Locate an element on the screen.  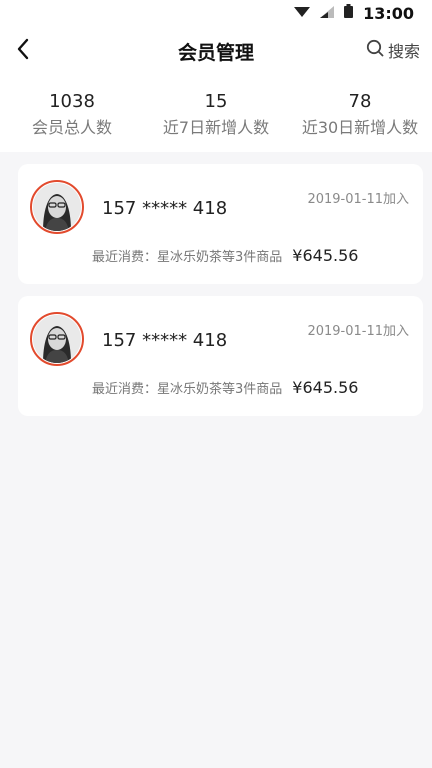
search-button: 搜索 is located at coordinates (393, 50).